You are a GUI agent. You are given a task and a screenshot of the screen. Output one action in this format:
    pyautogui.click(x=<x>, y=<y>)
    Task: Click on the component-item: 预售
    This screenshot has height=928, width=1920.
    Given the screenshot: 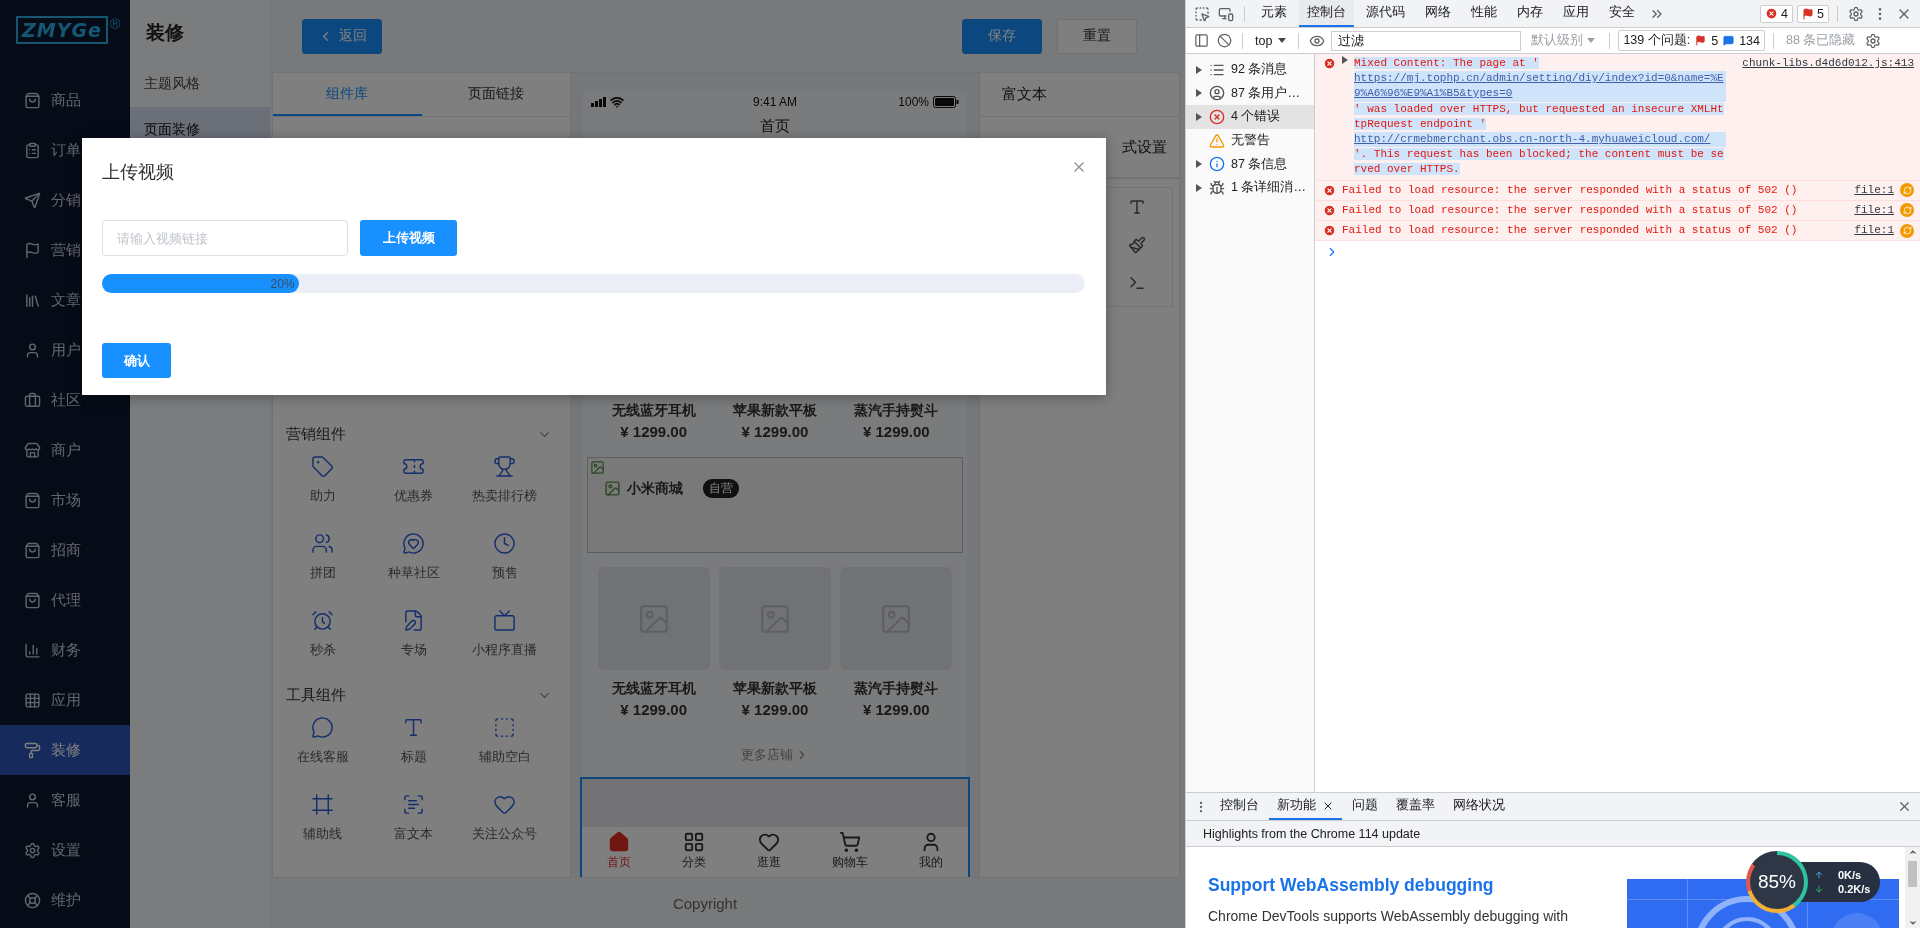 What is the action you would take?
    pyautogui.click(x=504, y=564)
    